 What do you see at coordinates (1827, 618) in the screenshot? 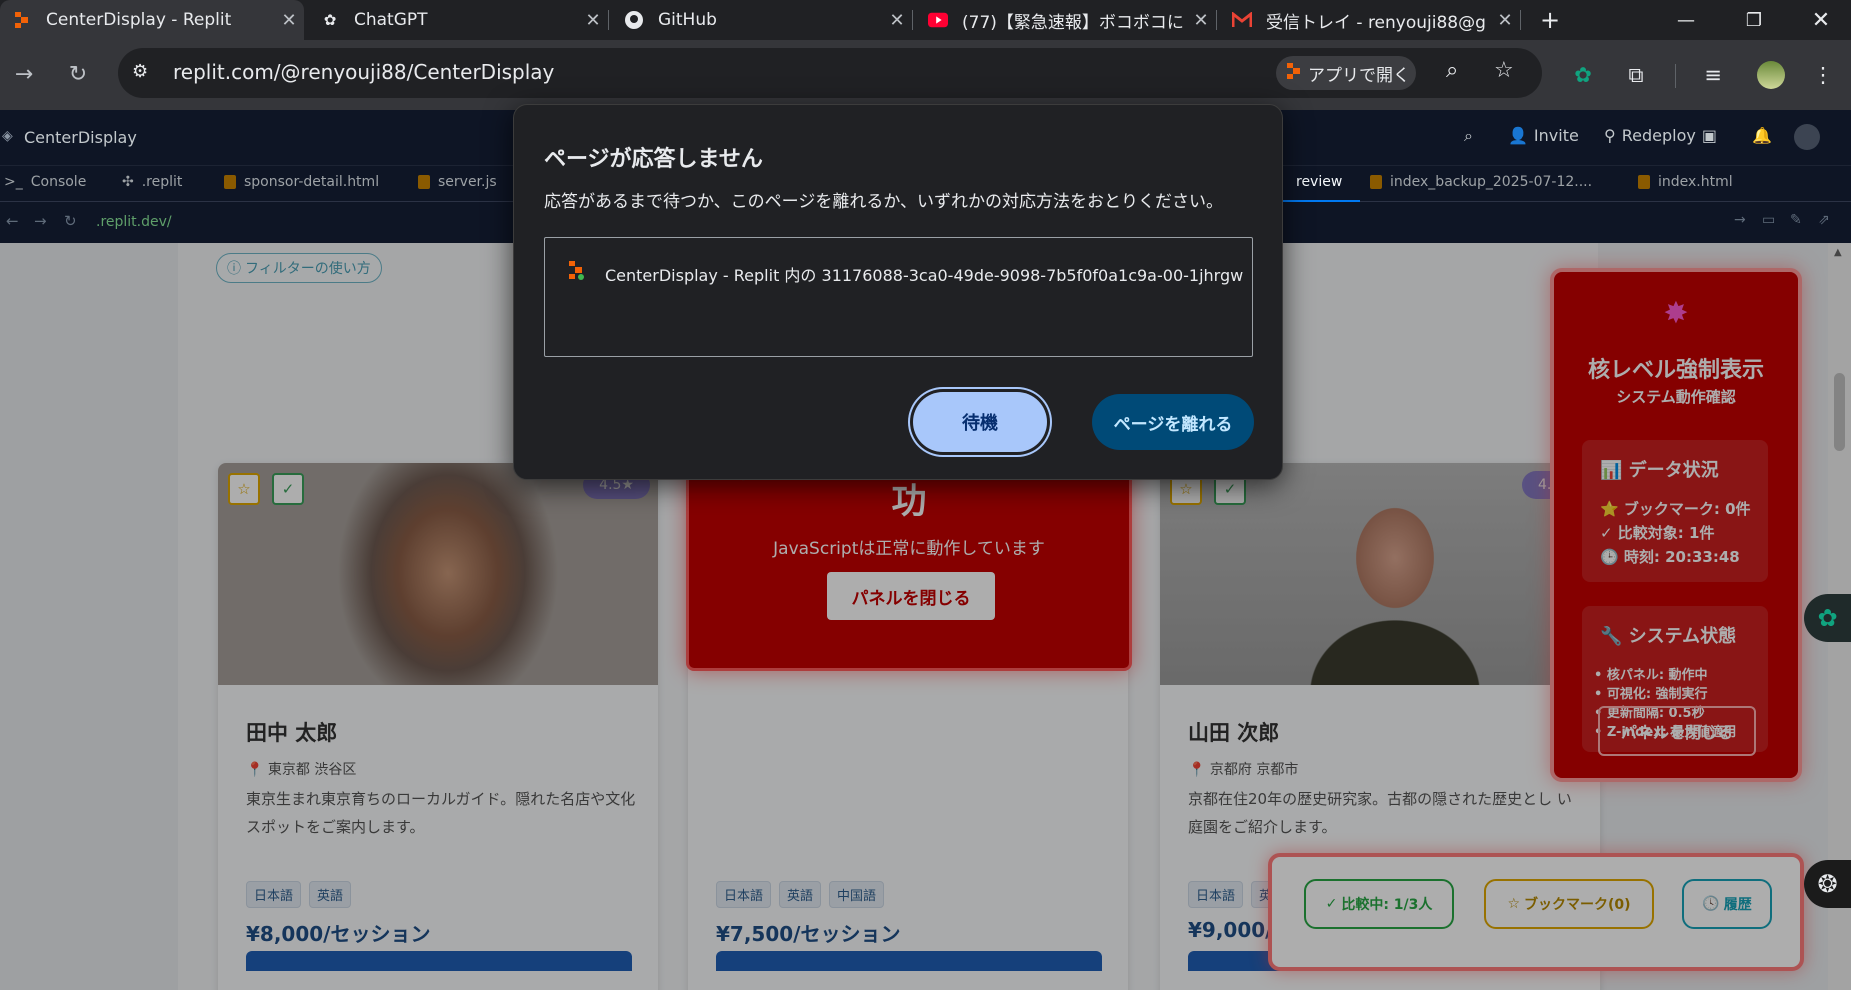
I see `chatgpt-float-icon: ✿` at bounding box center [1827, 618].